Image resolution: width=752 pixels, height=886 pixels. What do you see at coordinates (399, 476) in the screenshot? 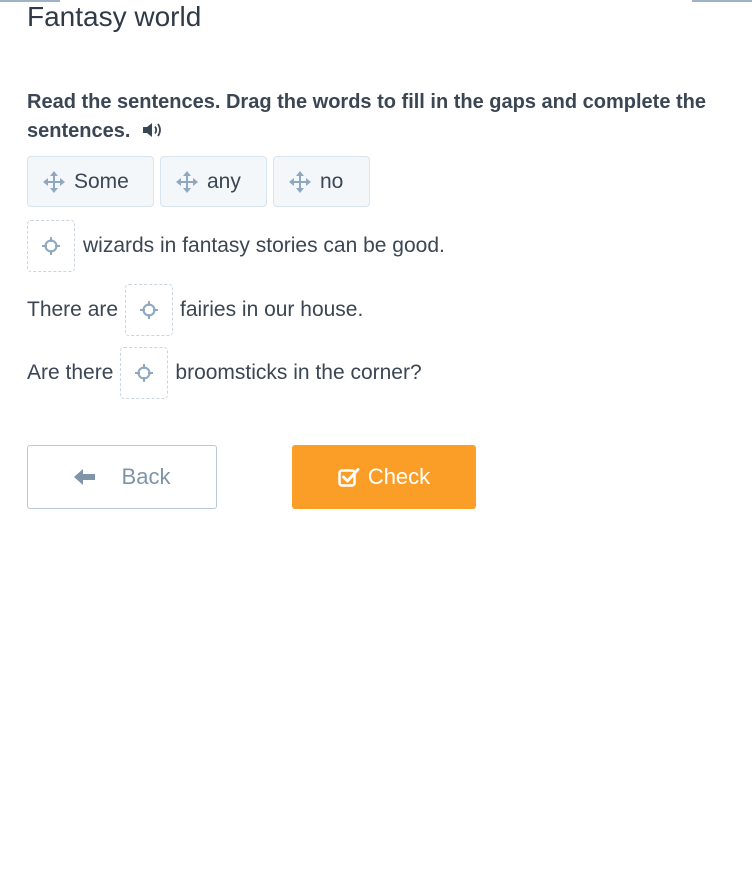
I see `check-button-label: Check` at bounding box center [399, 476].